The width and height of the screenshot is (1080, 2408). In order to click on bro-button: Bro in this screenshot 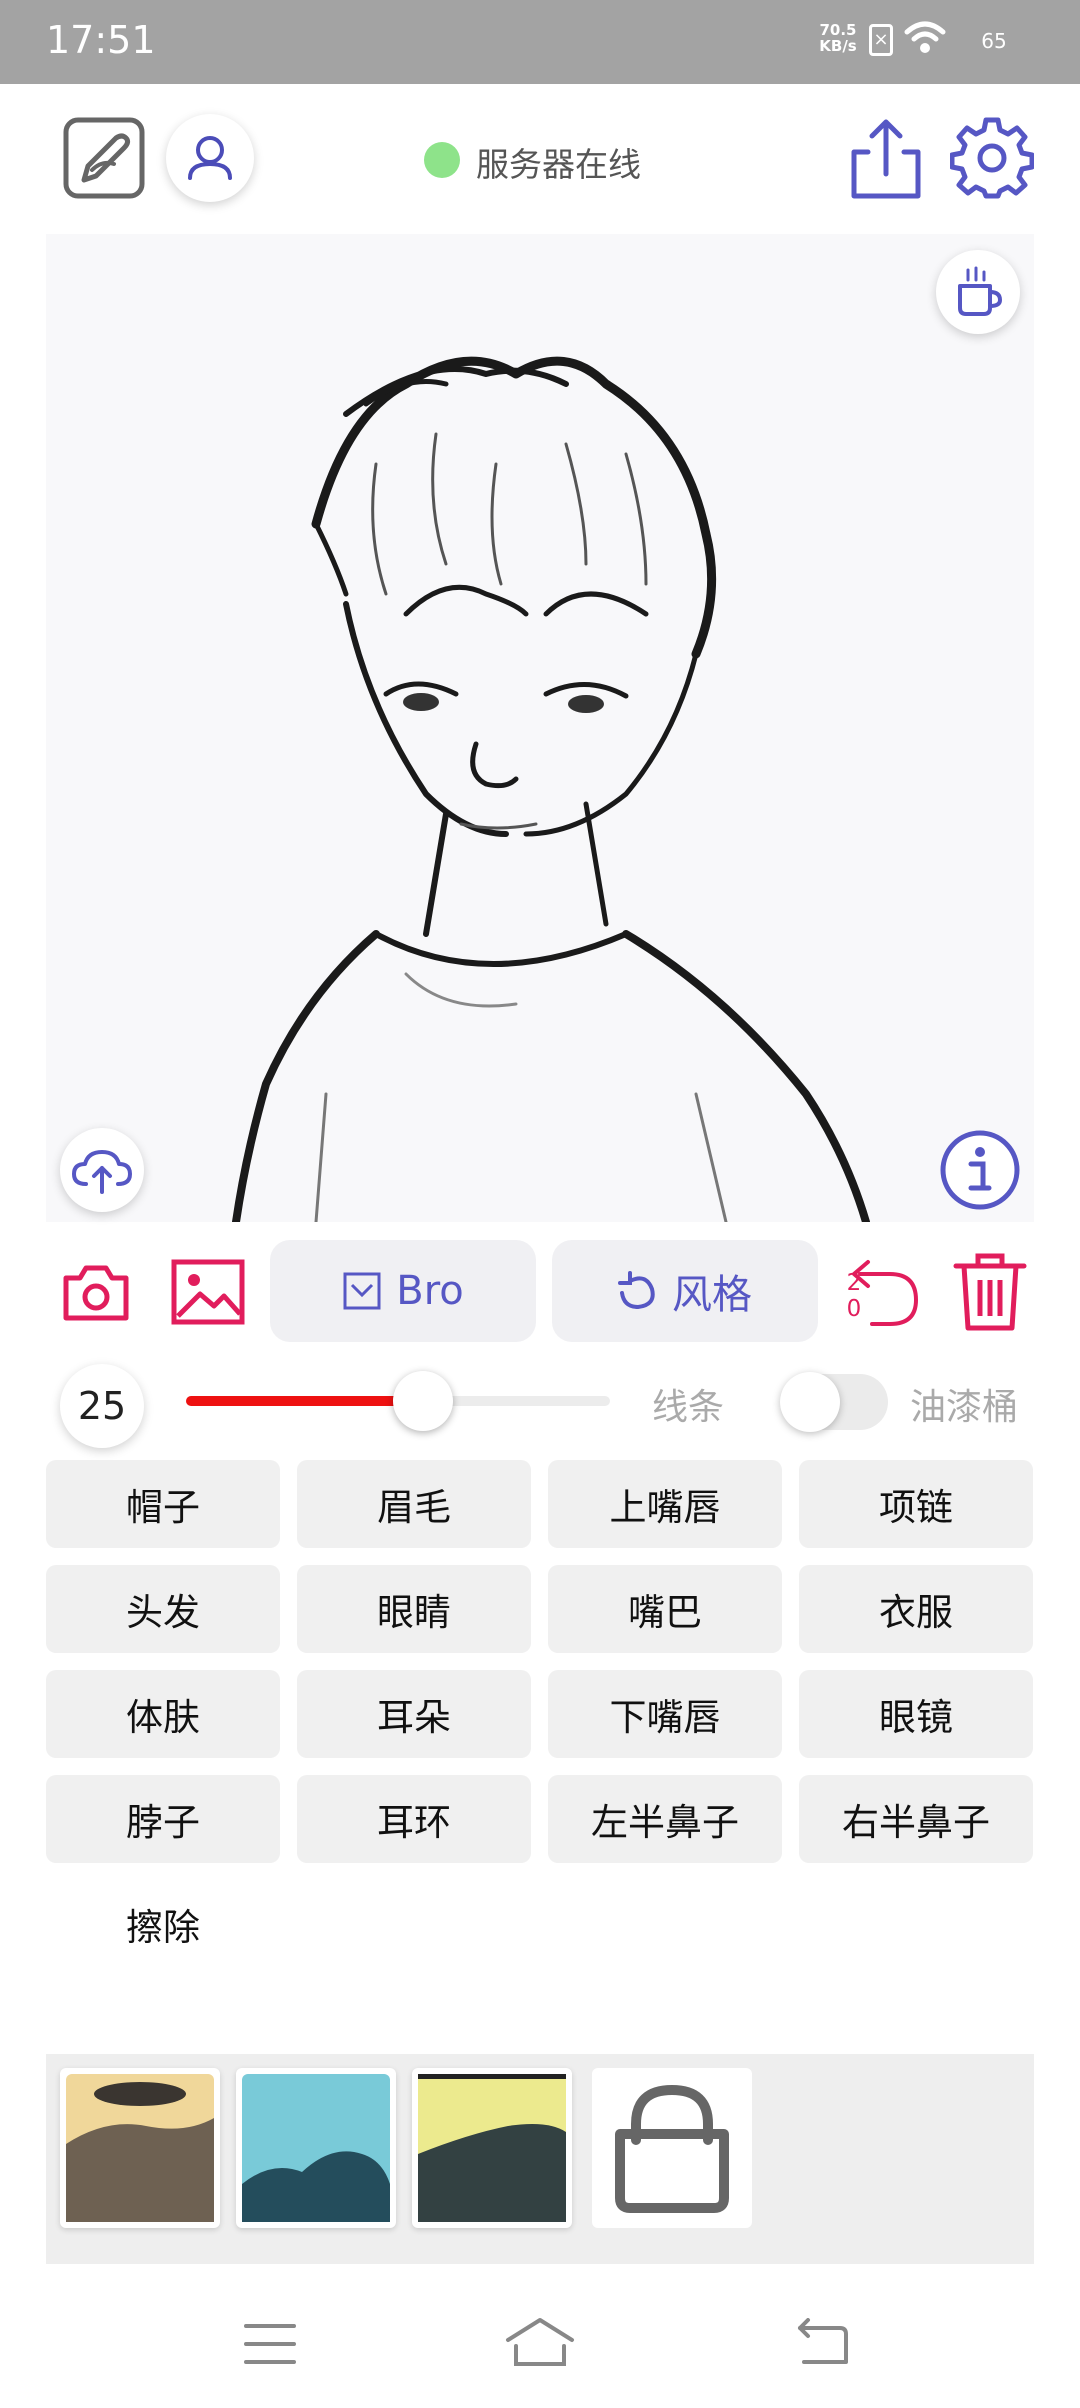, I will do `click(403, 1291)`.